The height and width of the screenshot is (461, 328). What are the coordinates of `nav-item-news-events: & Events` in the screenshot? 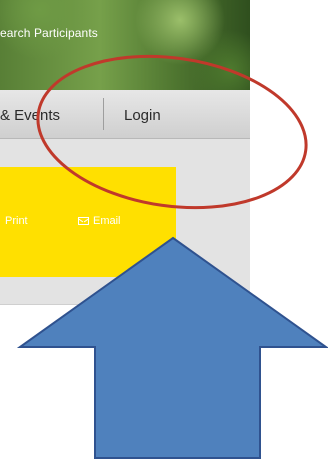 It's located at (30, 115).